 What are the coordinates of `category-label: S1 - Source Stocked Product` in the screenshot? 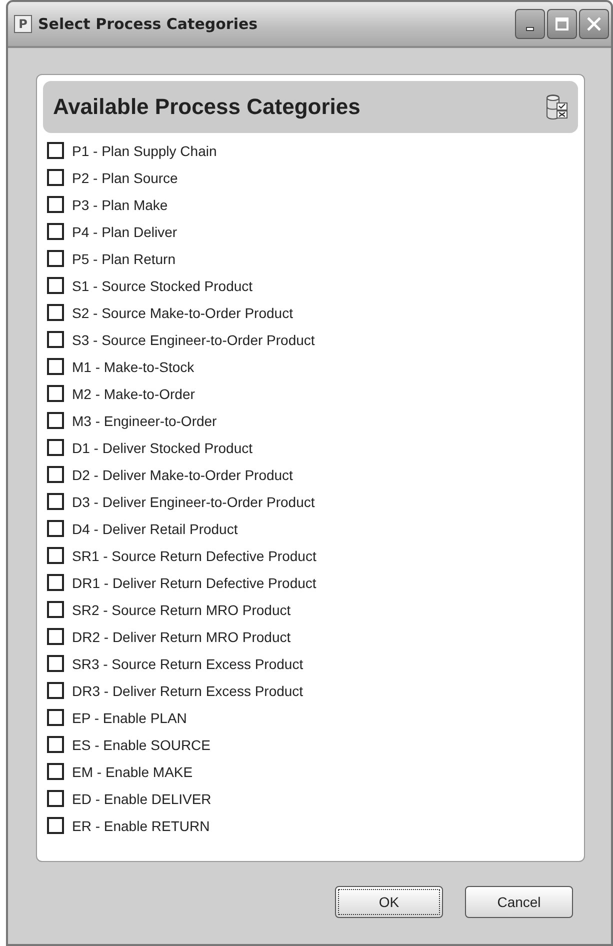 It's located at (162, 286).